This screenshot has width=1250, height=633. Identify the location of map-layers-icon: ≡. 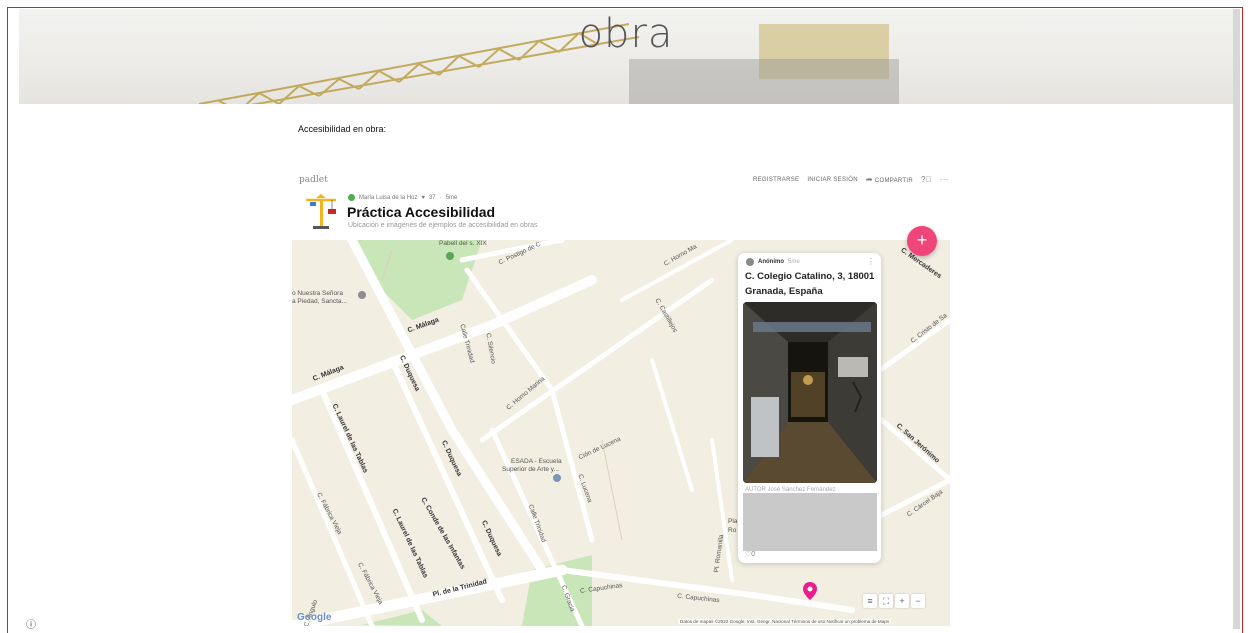
(870, 601).